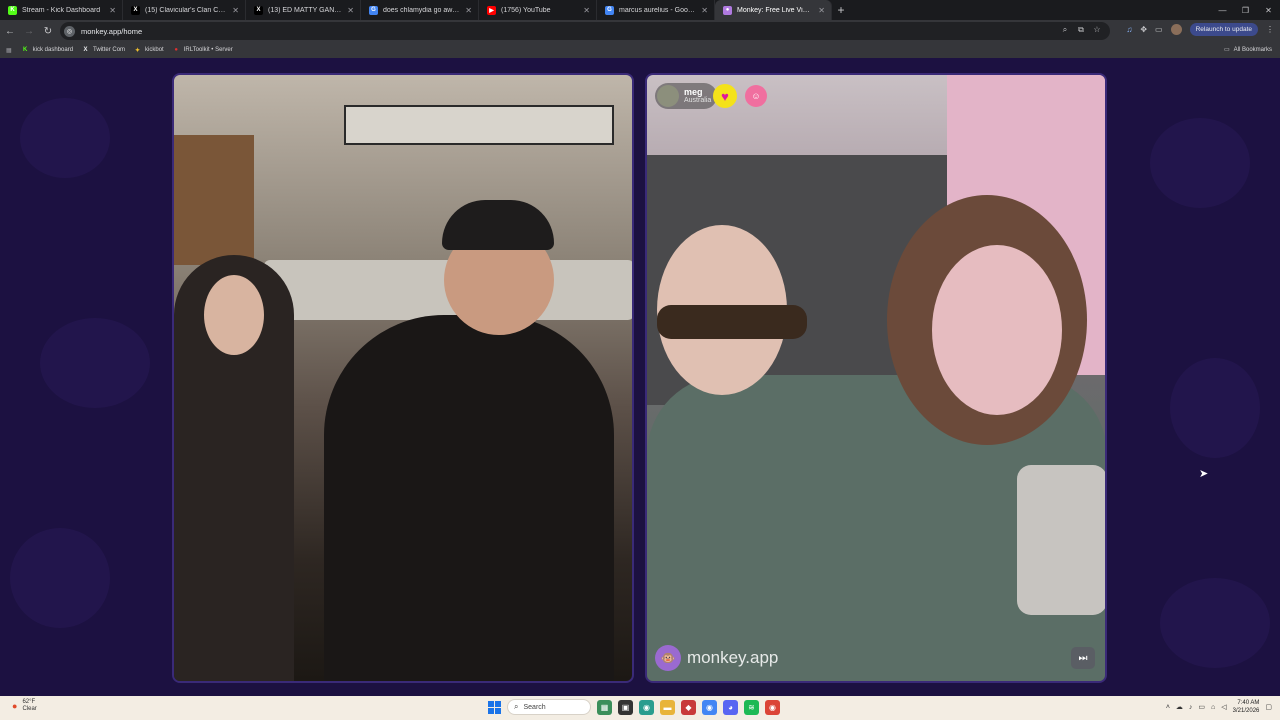 This screenshot has width=1280, height=720. What do you see at coordinates (1081, 30) in the screenshot?
I see `install-icon: ⧉` at bounding box center [1081, 30].